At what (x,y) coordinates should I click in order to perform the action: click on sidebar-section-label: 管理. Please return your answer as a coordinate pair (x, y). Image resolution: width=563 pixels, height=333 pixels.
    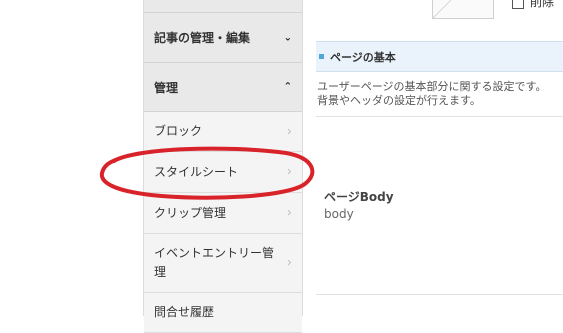
    Looking at the image, I should click on (166, 87).